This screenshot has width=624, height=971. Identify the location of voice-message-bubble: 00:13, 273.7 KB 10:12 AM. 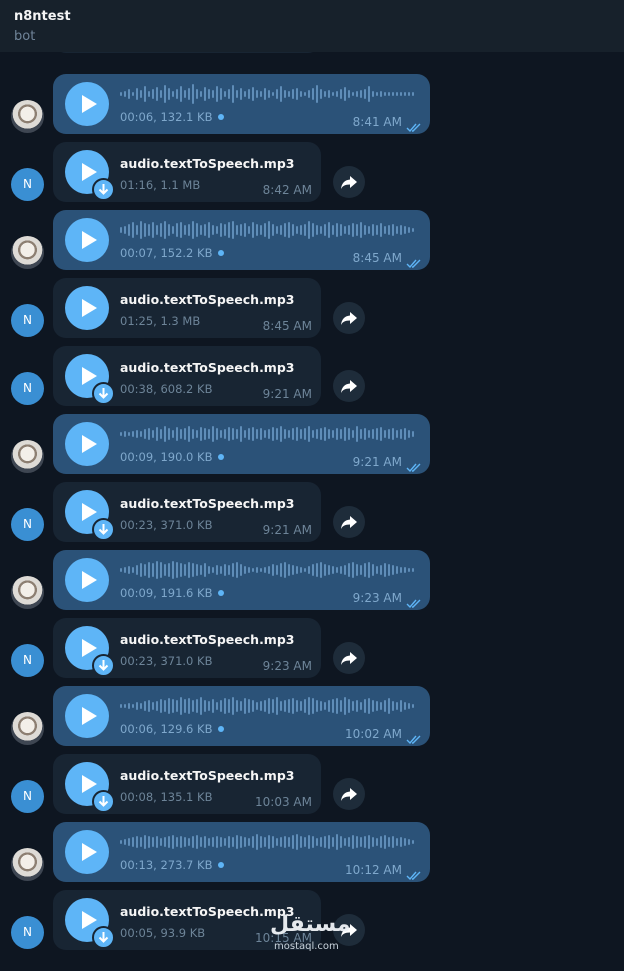
(241, 852).